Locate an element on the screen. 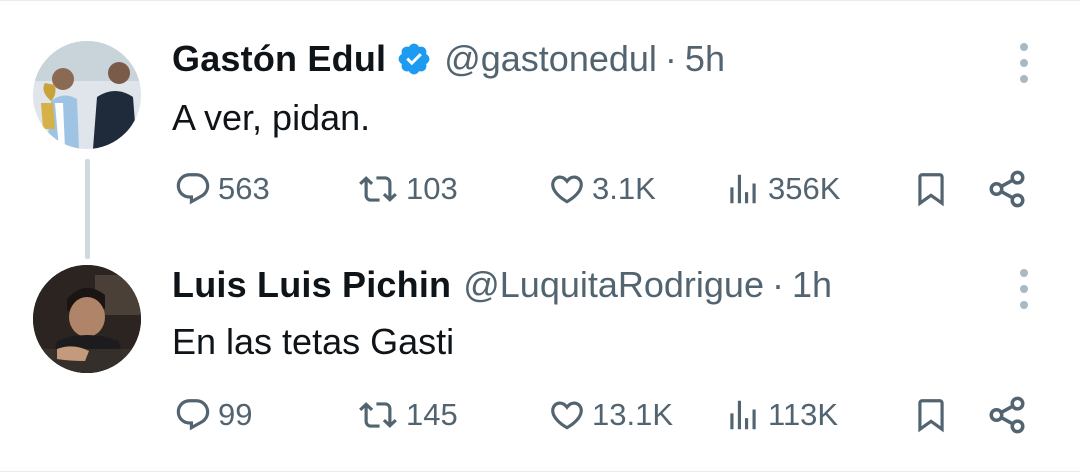  views-button: 356K is located at coordinates (782, 189).